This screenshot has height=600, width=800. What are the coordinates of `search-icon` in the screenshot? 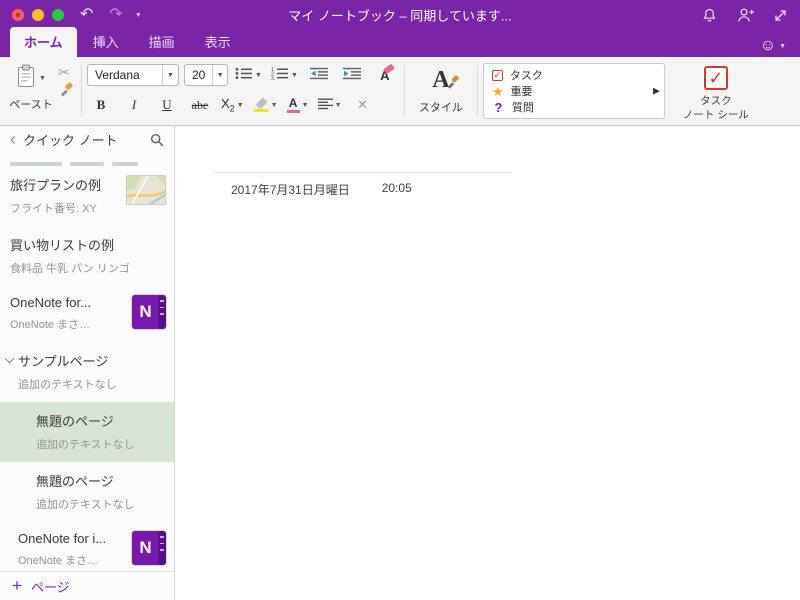 It's located at (157, 140).